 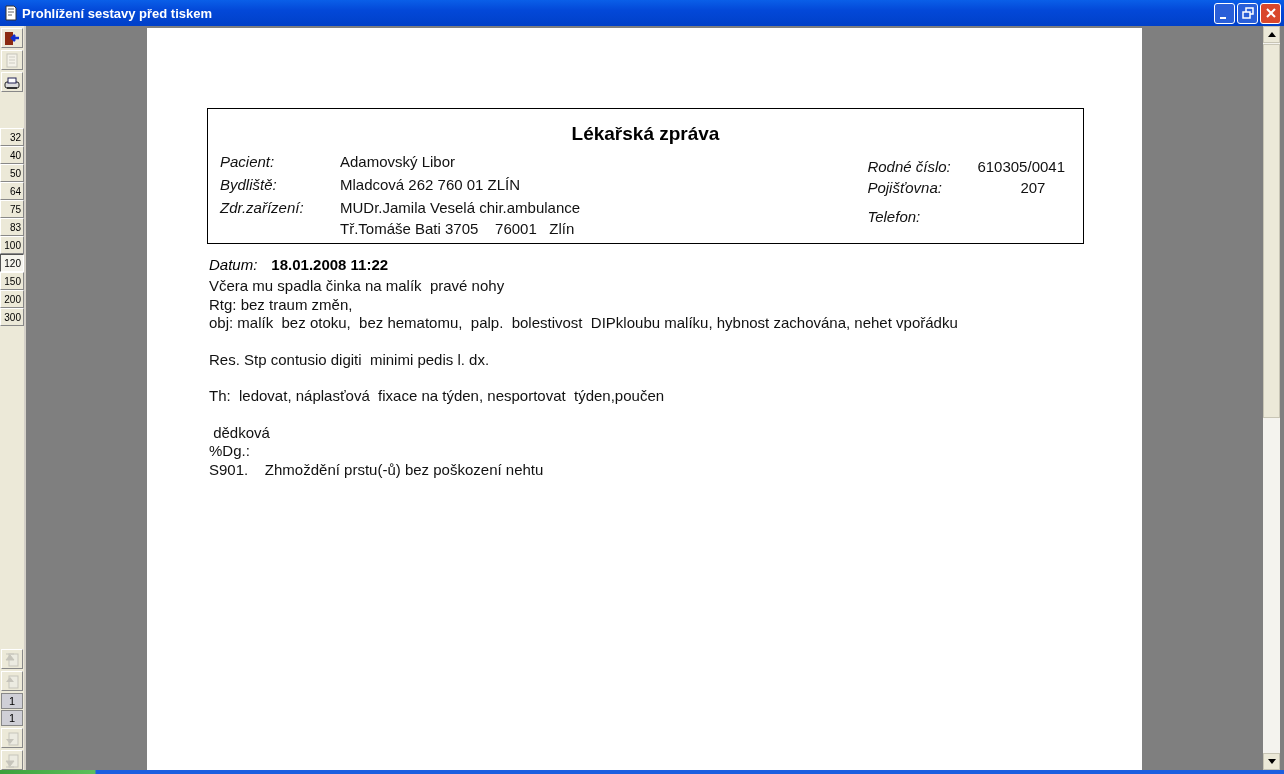 What do you see at coordinates (584, 323) in the screenshot?
I see `report-text-line: obj: malík bez otoku, bez hematomu, palp. bolestivost DIPkloubu malíku, hybnost zachována, nehet vpořádku` at bounding box center [584, 323].